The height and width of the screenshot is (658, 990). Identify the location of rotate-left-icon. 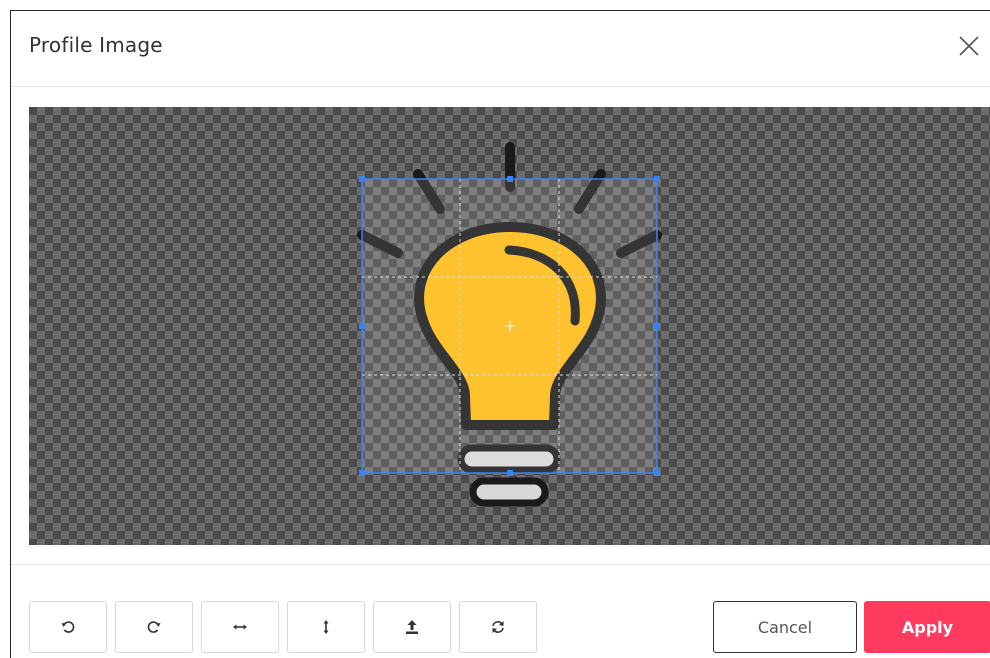
(68, 627).